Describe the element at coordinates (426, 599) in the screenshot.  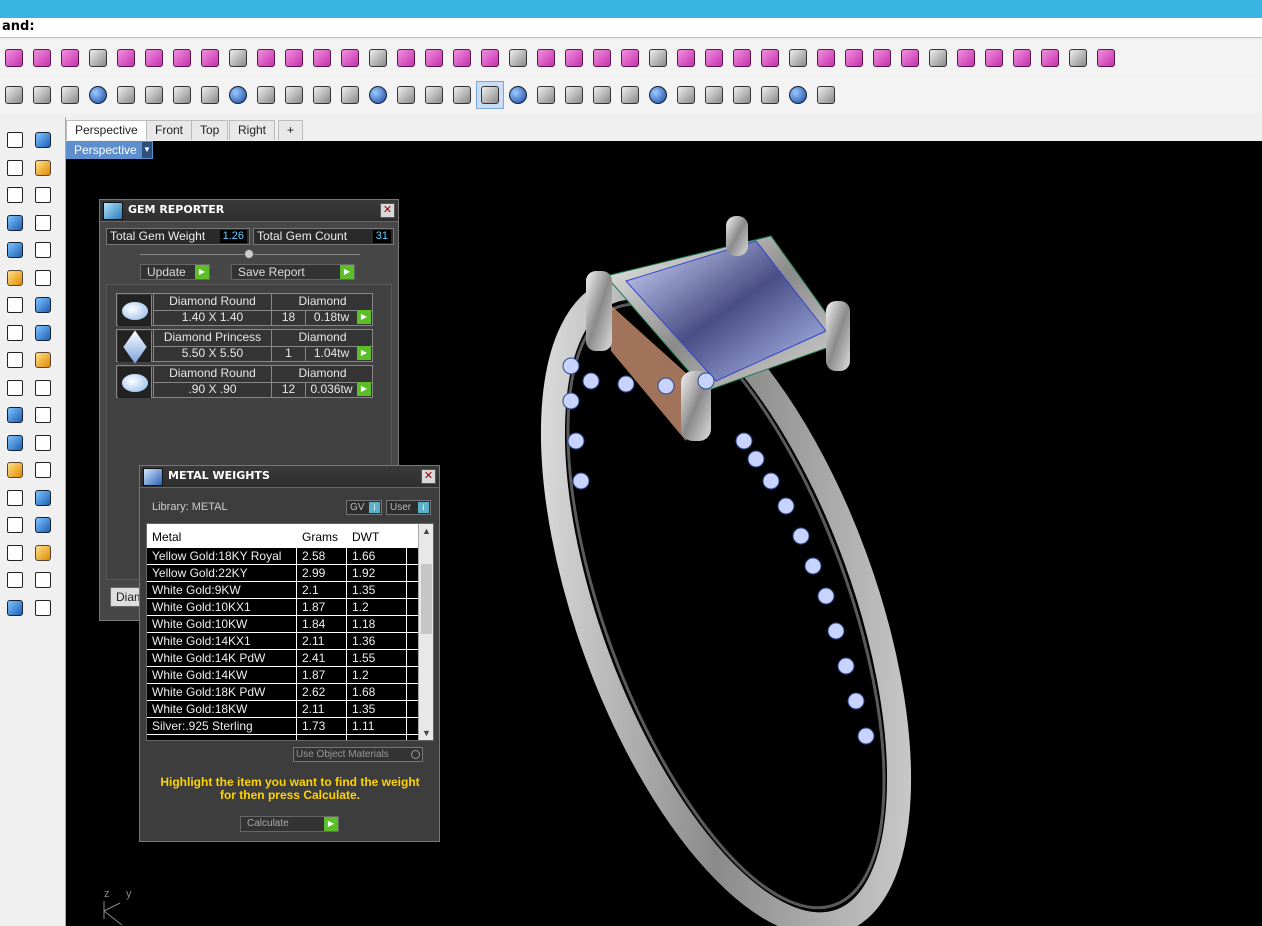
I see `scroll-thumb` at that location.